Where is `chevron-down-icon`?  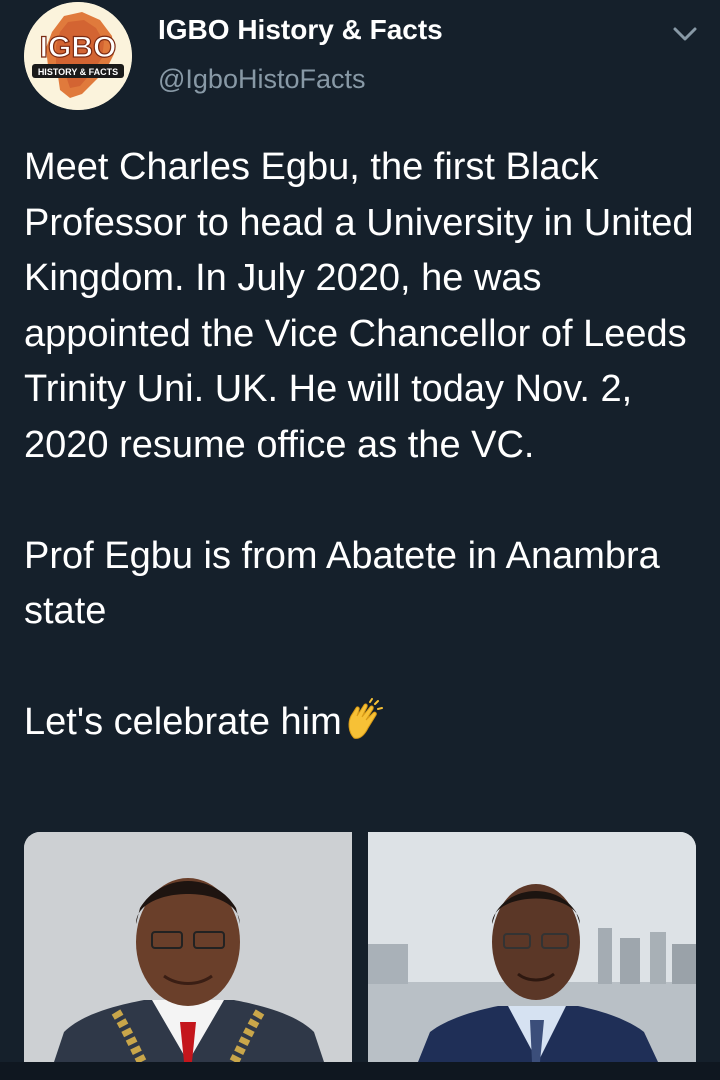 chevron-down-icon is located at coordinates (685, 34).